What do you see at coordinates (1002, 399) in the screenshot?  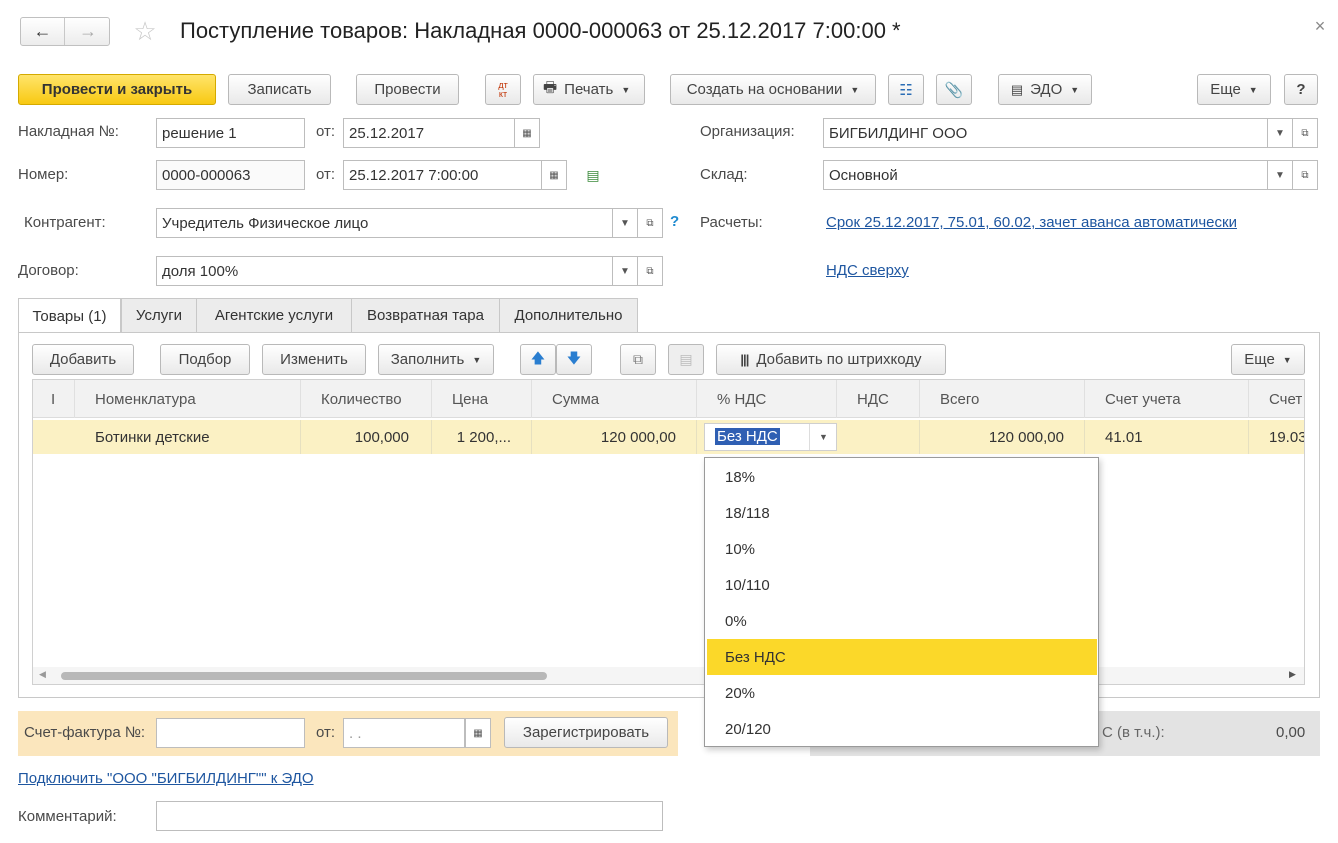 I see `col-total: Всего` at bounding box center [1002, 399].